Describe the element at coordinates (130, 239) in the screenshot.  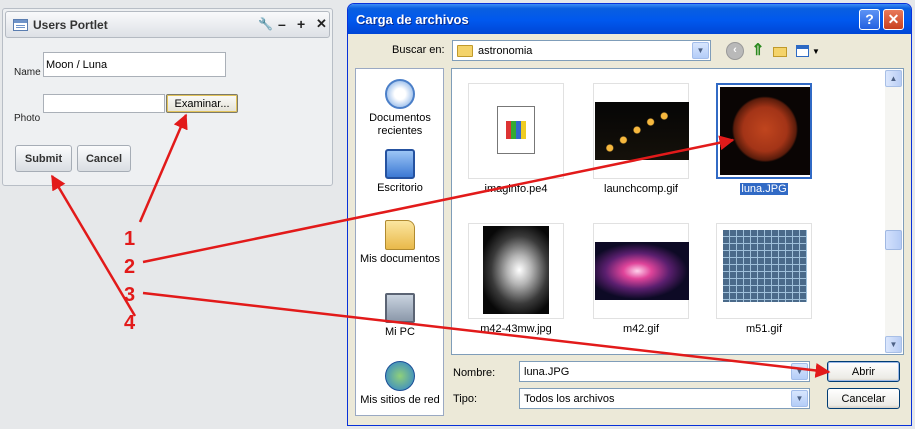
I see `step-number-1: 1` at that location.